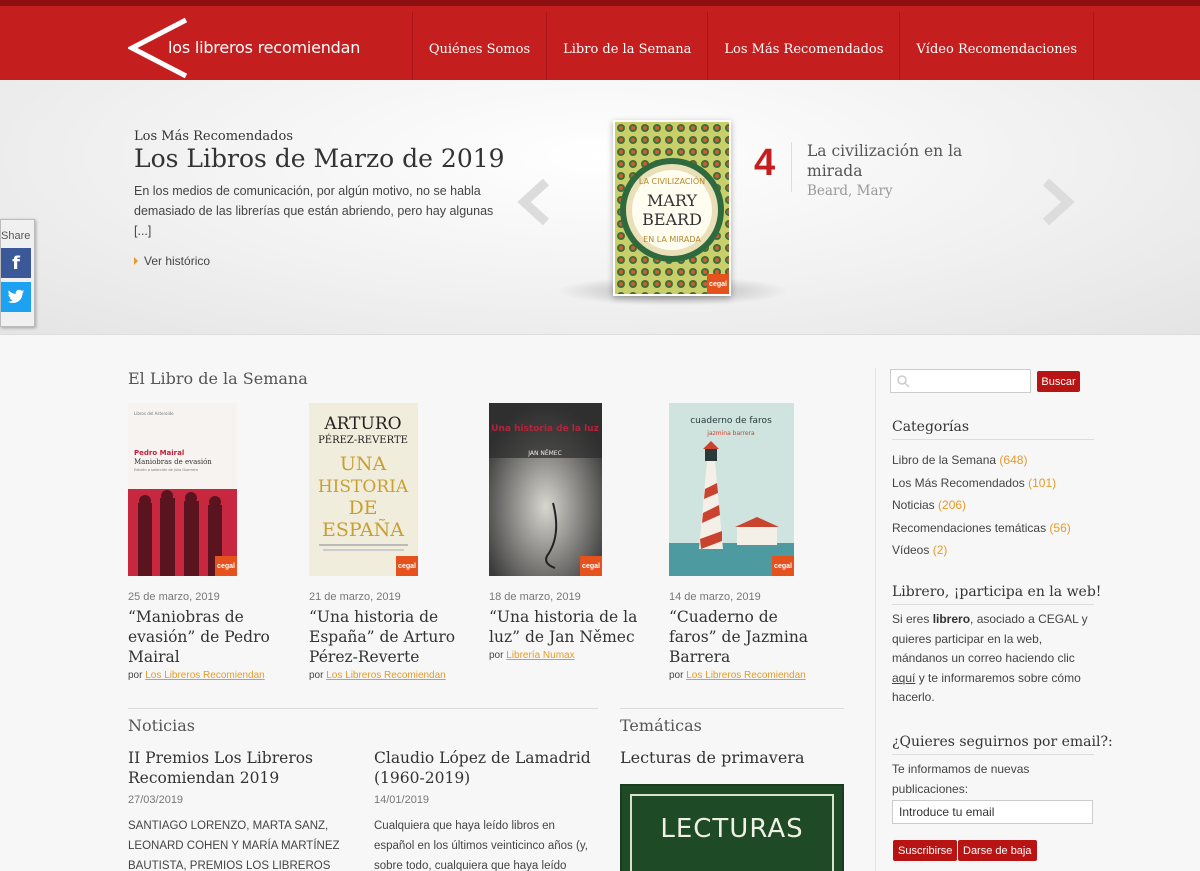  Describe the element at coordinates (940, 550) in the screenshot. I see `category-count: (2)` at that location.